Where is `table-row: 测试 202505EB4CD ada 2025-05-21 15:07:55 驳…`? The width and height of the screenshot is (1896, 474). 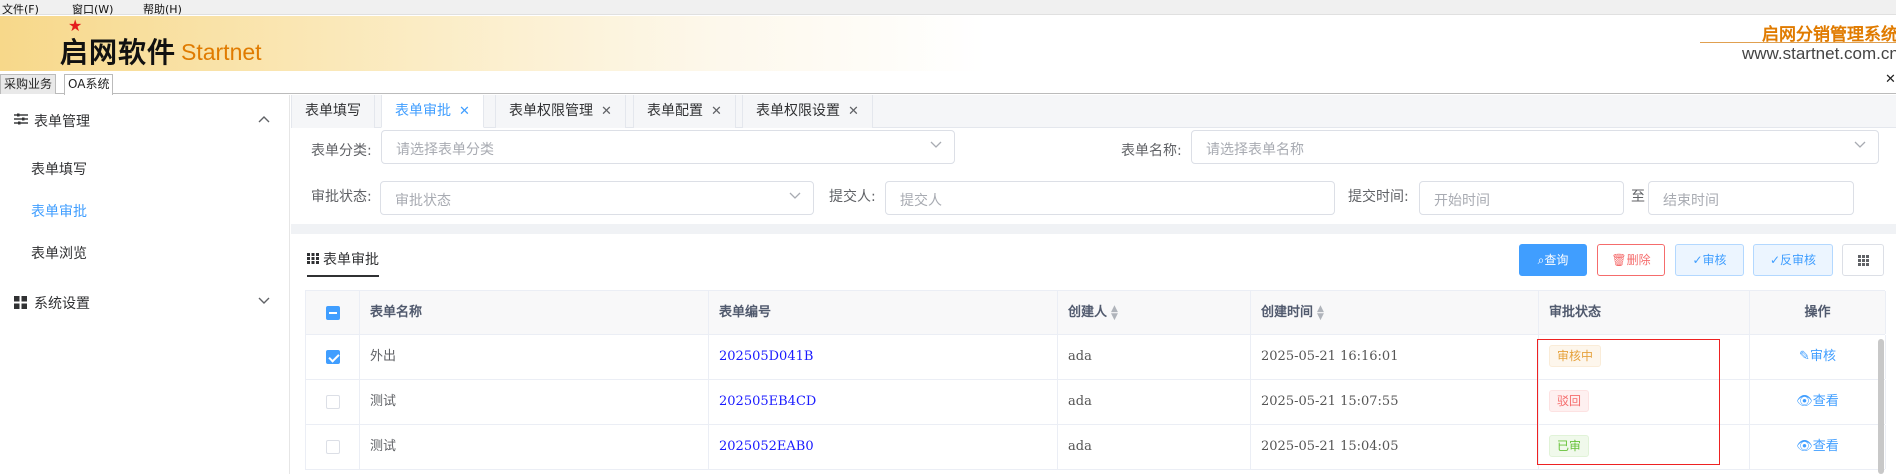
table-row: 测试 202505EB4CD ada 2025-05-21 15:07:55 驳… is located at coordinates (1096, 402).